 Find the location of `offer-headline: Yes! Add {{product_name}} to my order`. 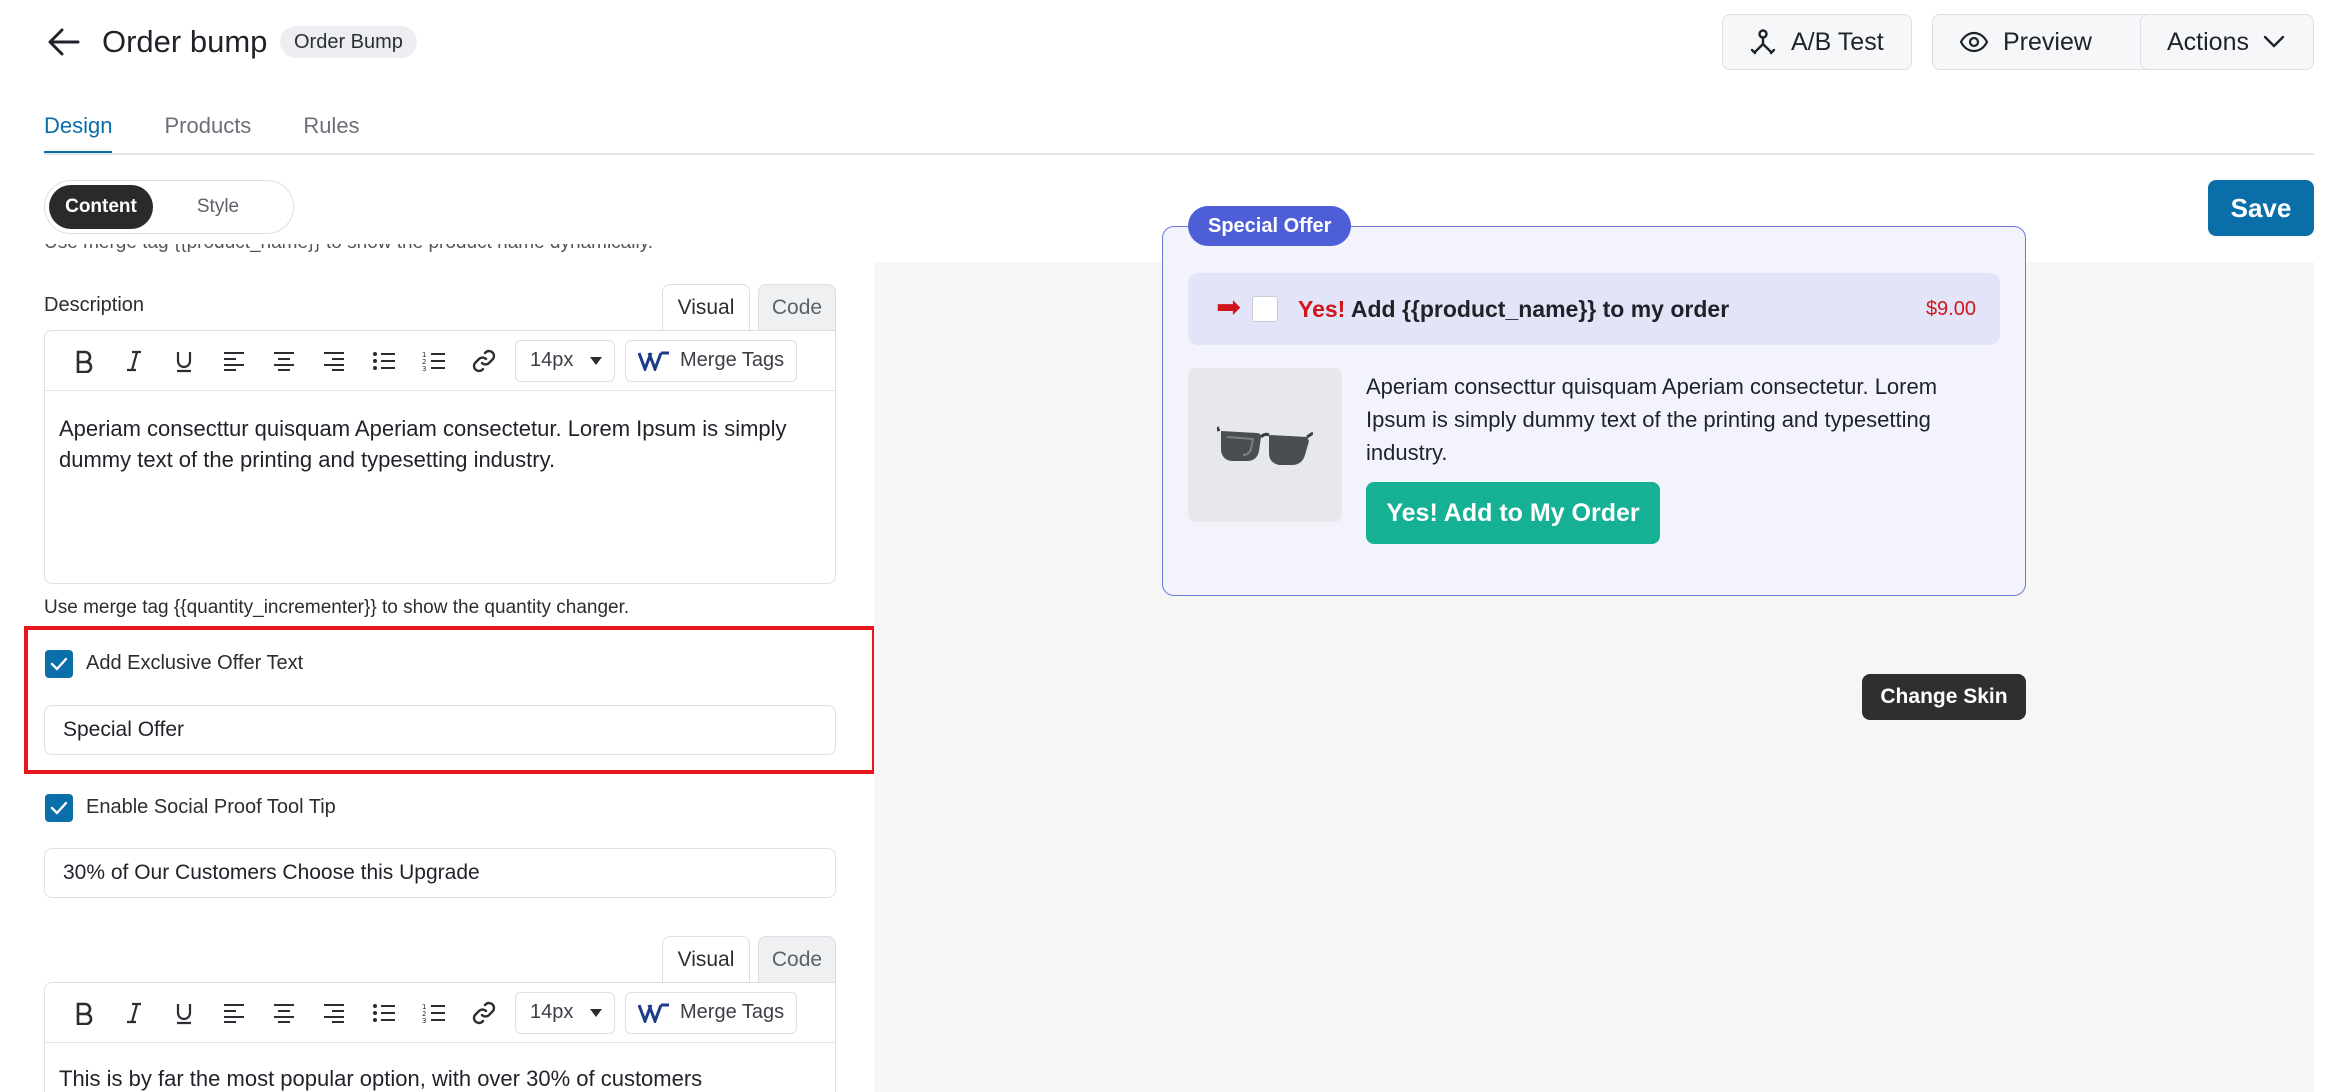

offer-headline: Yes! Add {{product_name}} to my order is located at coordinates (1513, 309).